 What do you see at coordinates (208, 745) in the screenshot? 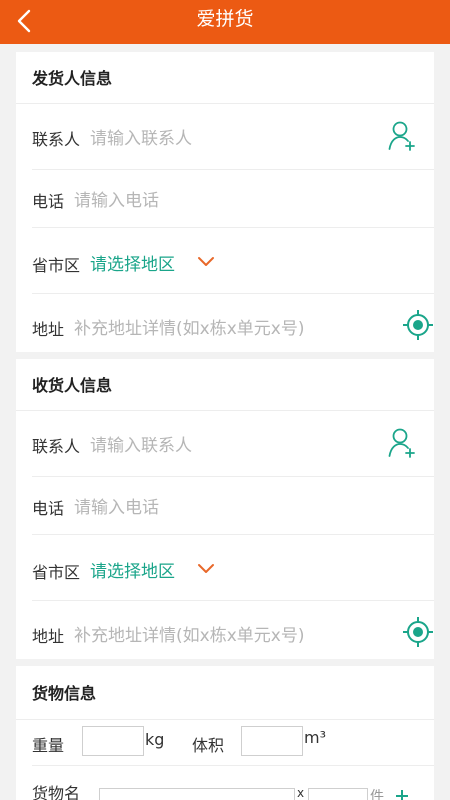
I see `volume-label: 体积` at bounding box center [208, 745].